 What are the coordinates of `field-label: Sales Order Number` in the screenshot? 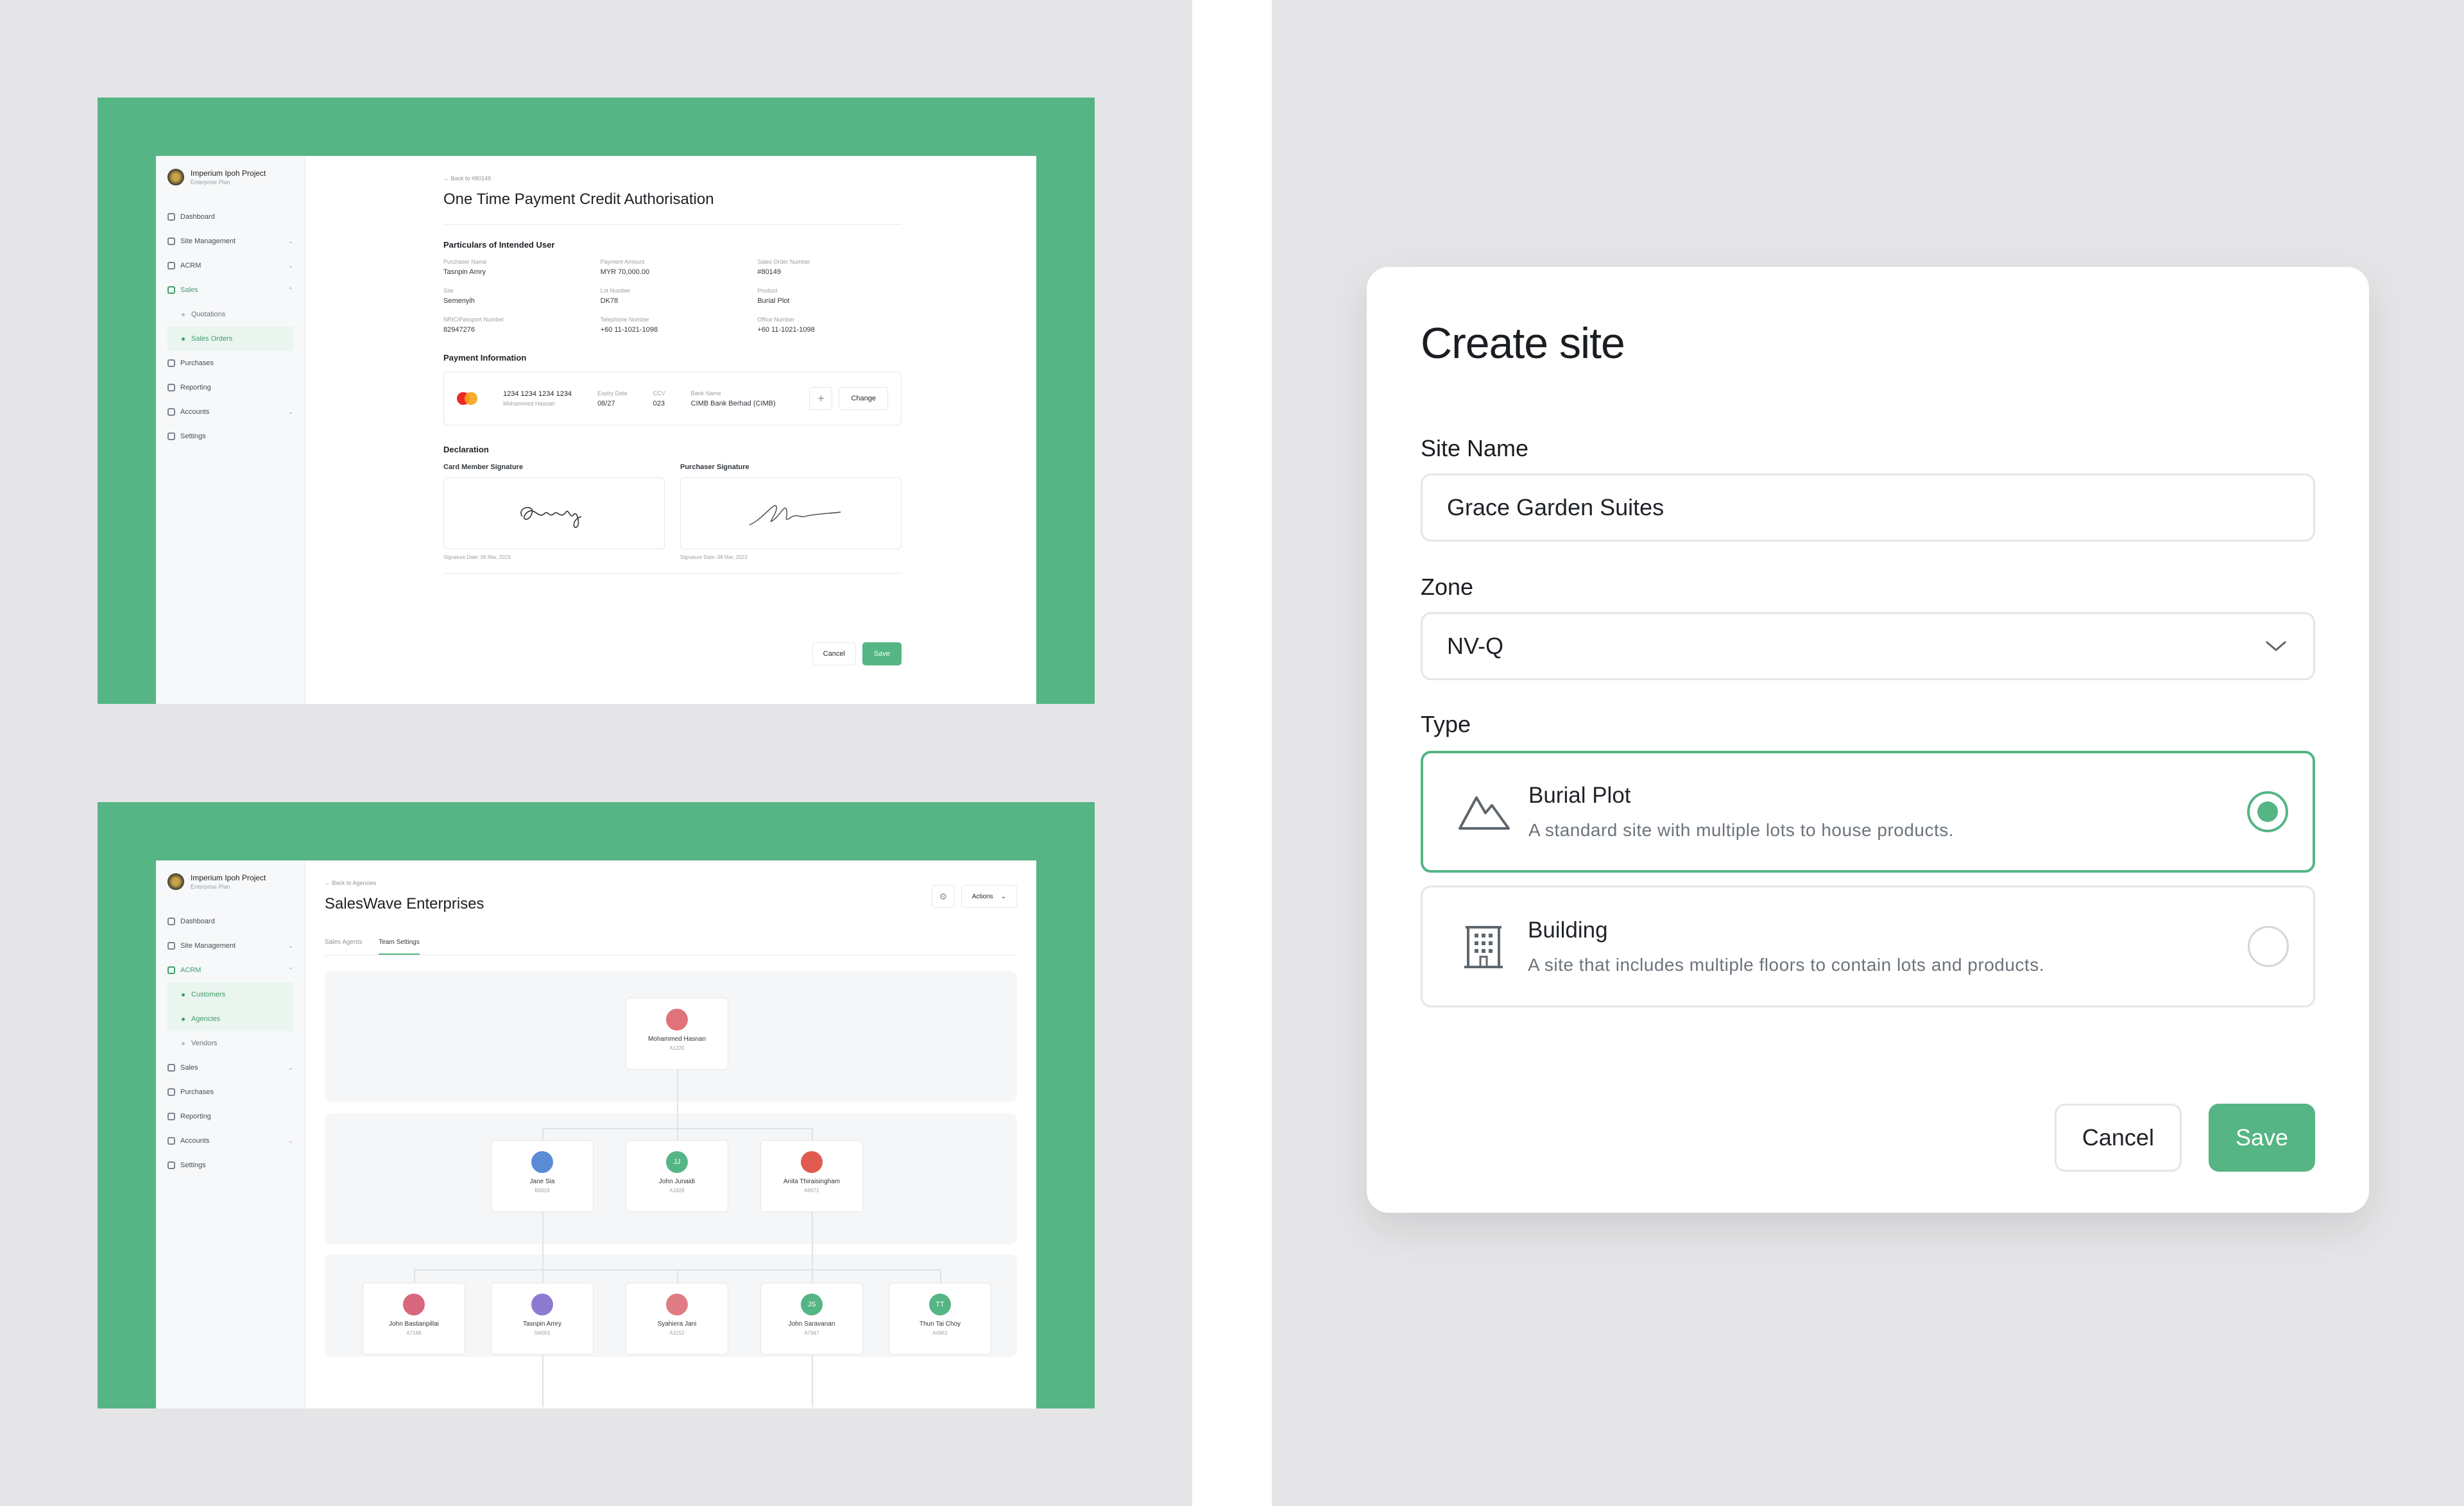 It's located at (784, 262).